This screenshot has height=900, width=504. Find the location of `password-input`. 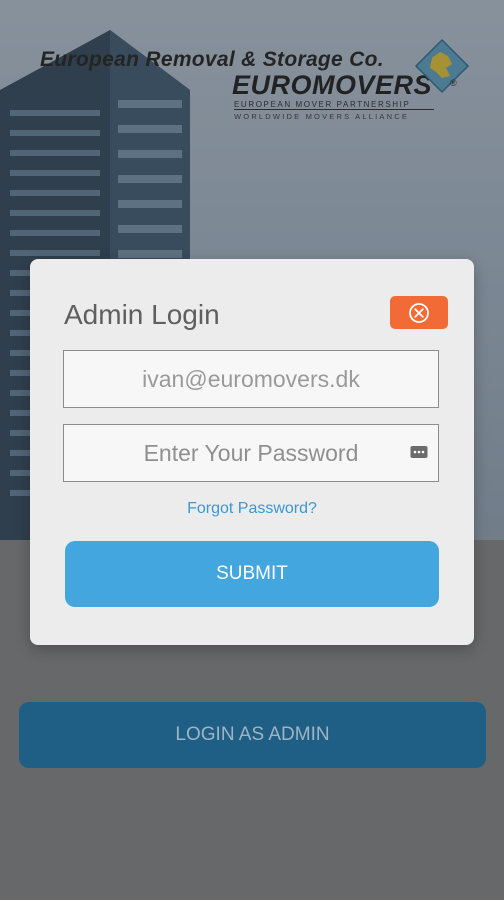

password-input is located at coordinates (251, 453).